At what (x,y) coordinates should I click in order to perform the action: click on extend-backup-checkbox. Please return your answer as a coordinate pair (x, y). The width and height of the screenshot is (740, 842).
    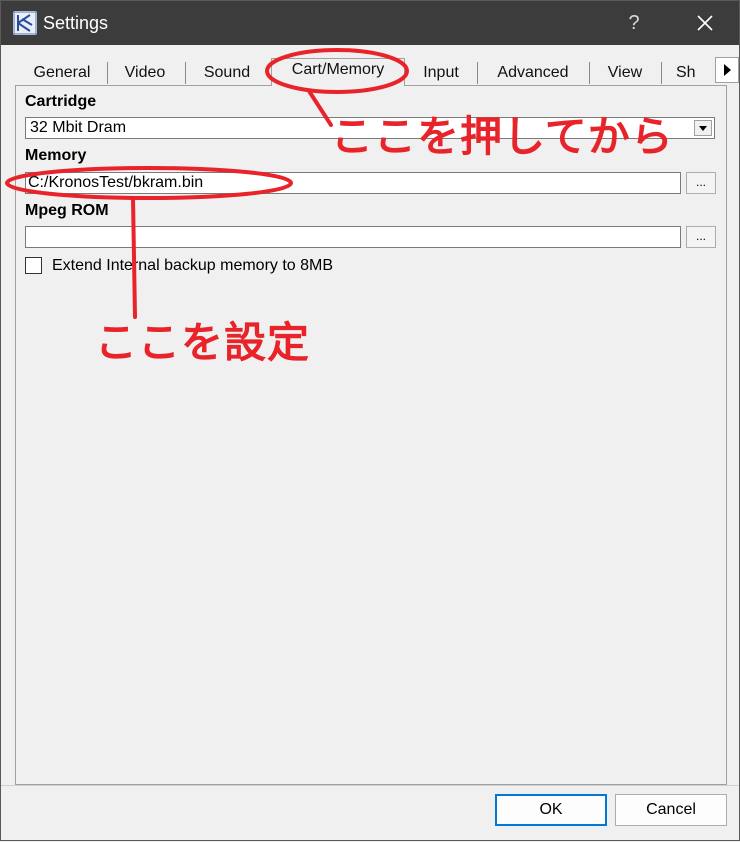
    Looking at the image, I should click on (33, 265).